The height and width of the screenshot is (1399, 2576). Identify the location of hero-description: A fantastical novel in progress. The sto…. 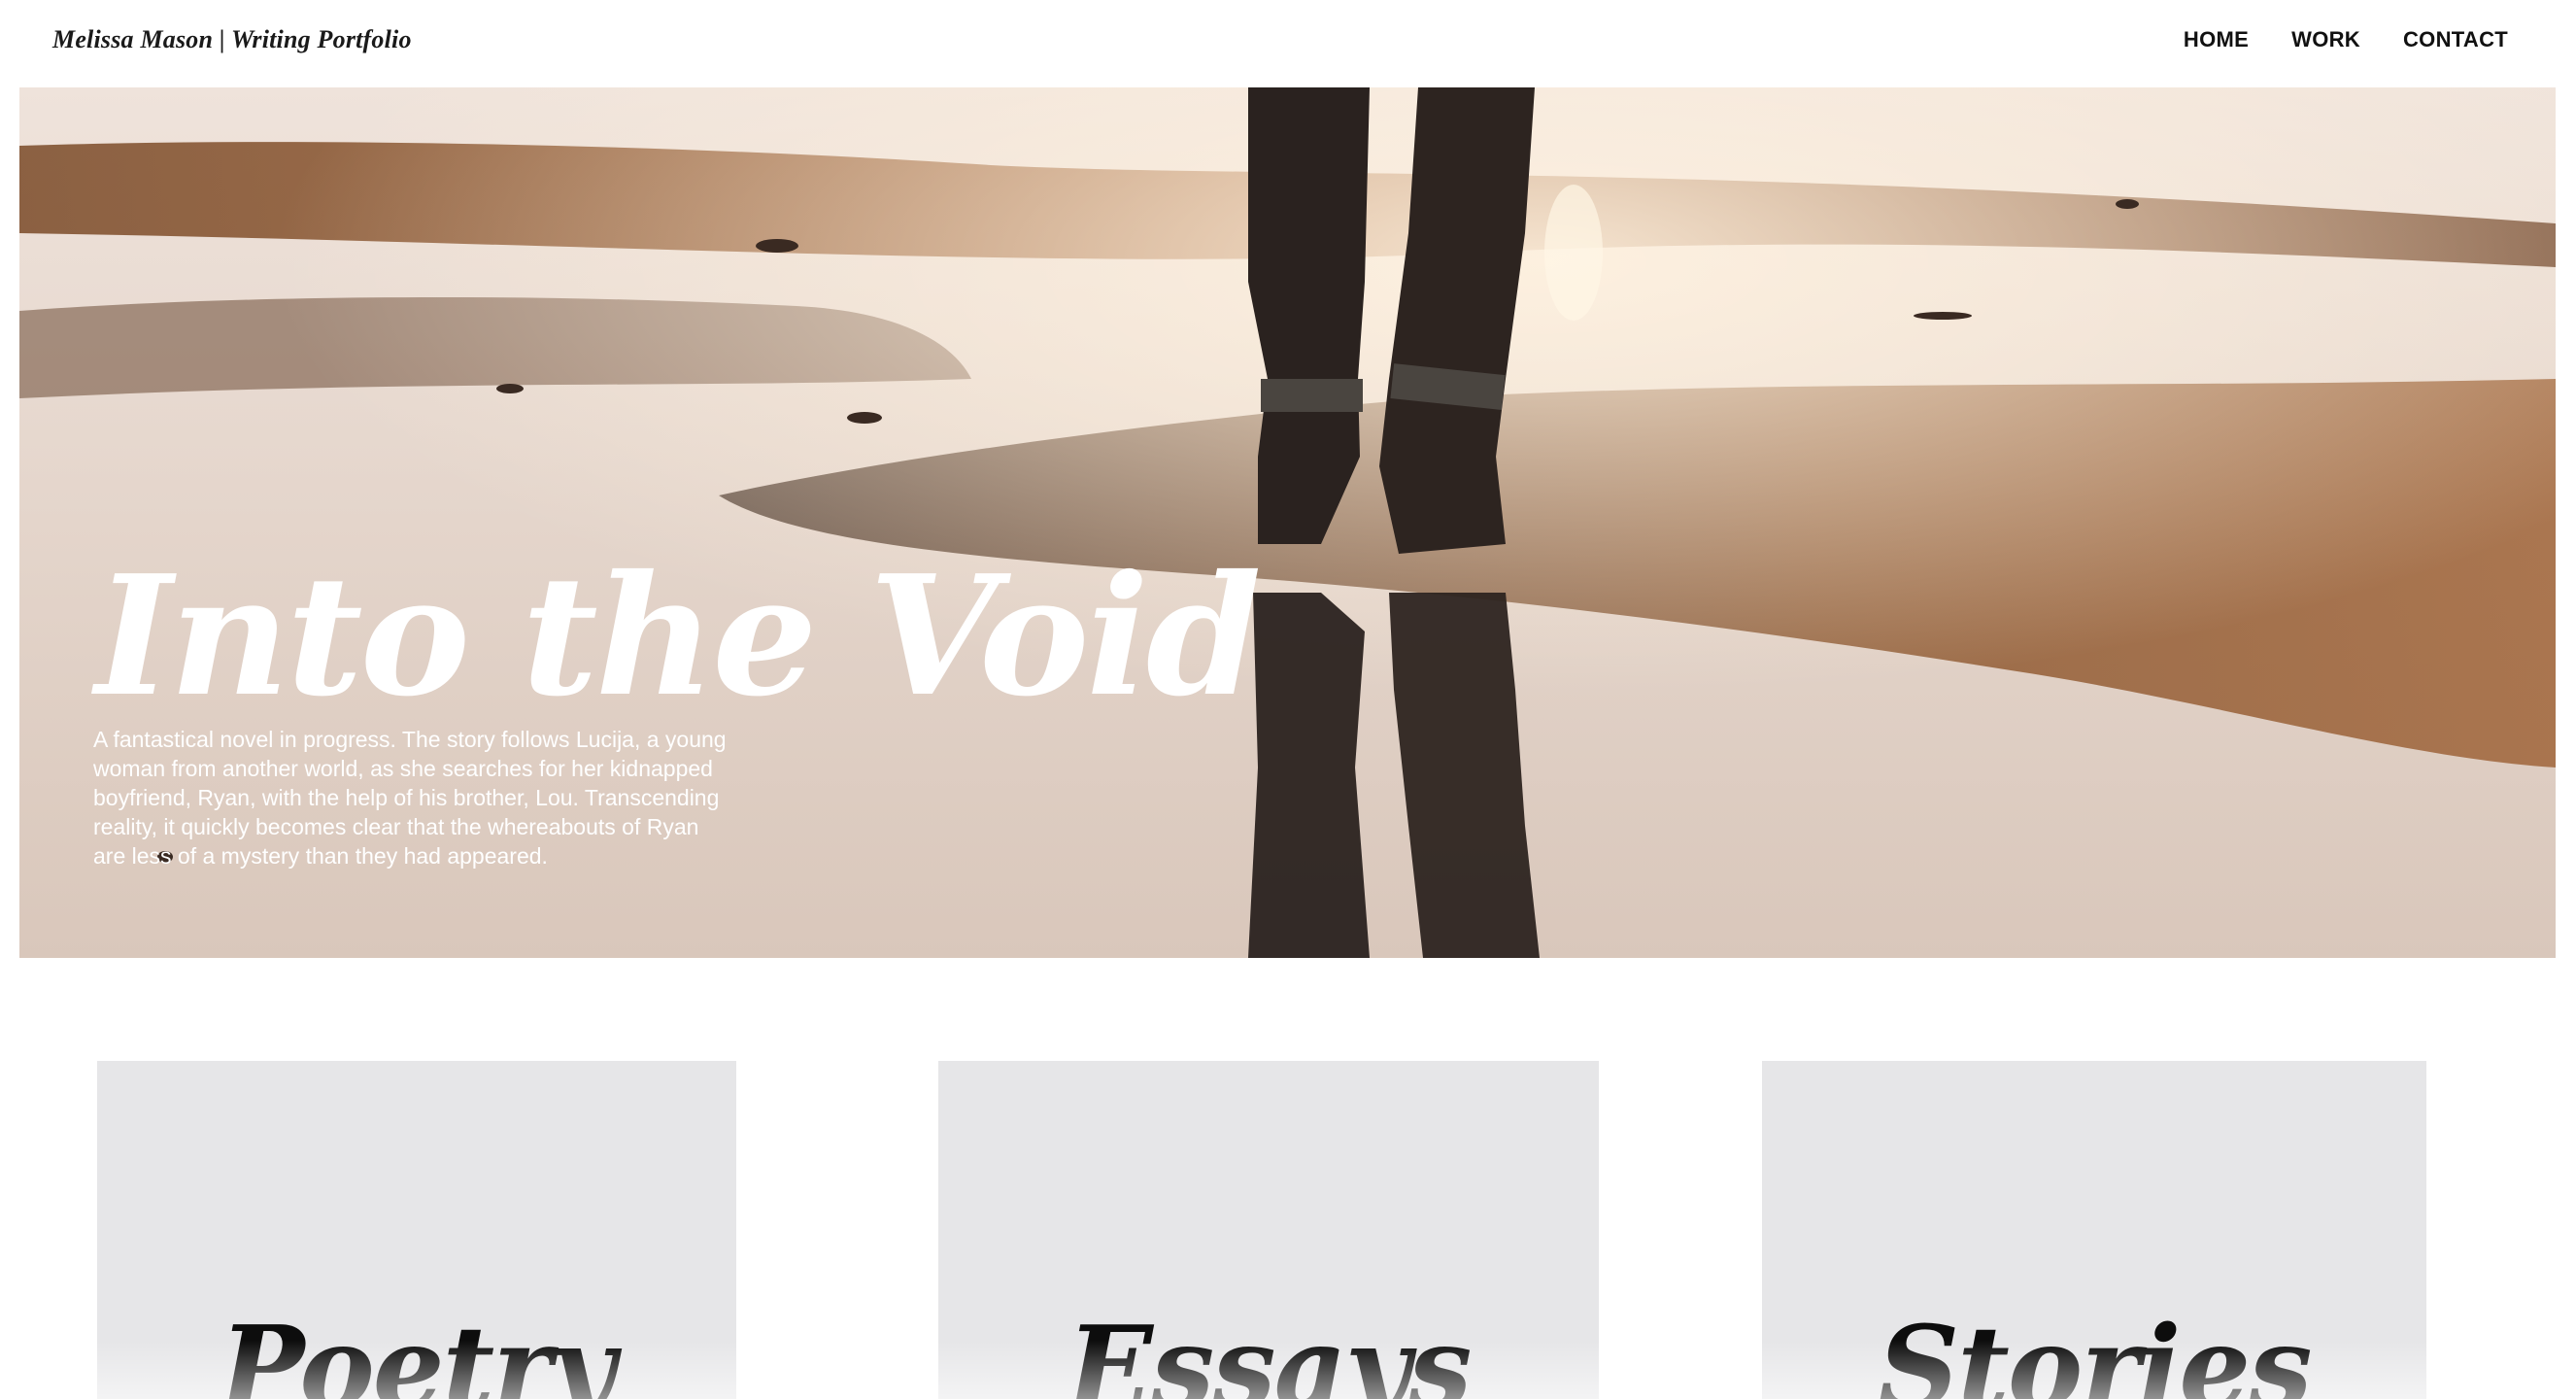
(410, 798).